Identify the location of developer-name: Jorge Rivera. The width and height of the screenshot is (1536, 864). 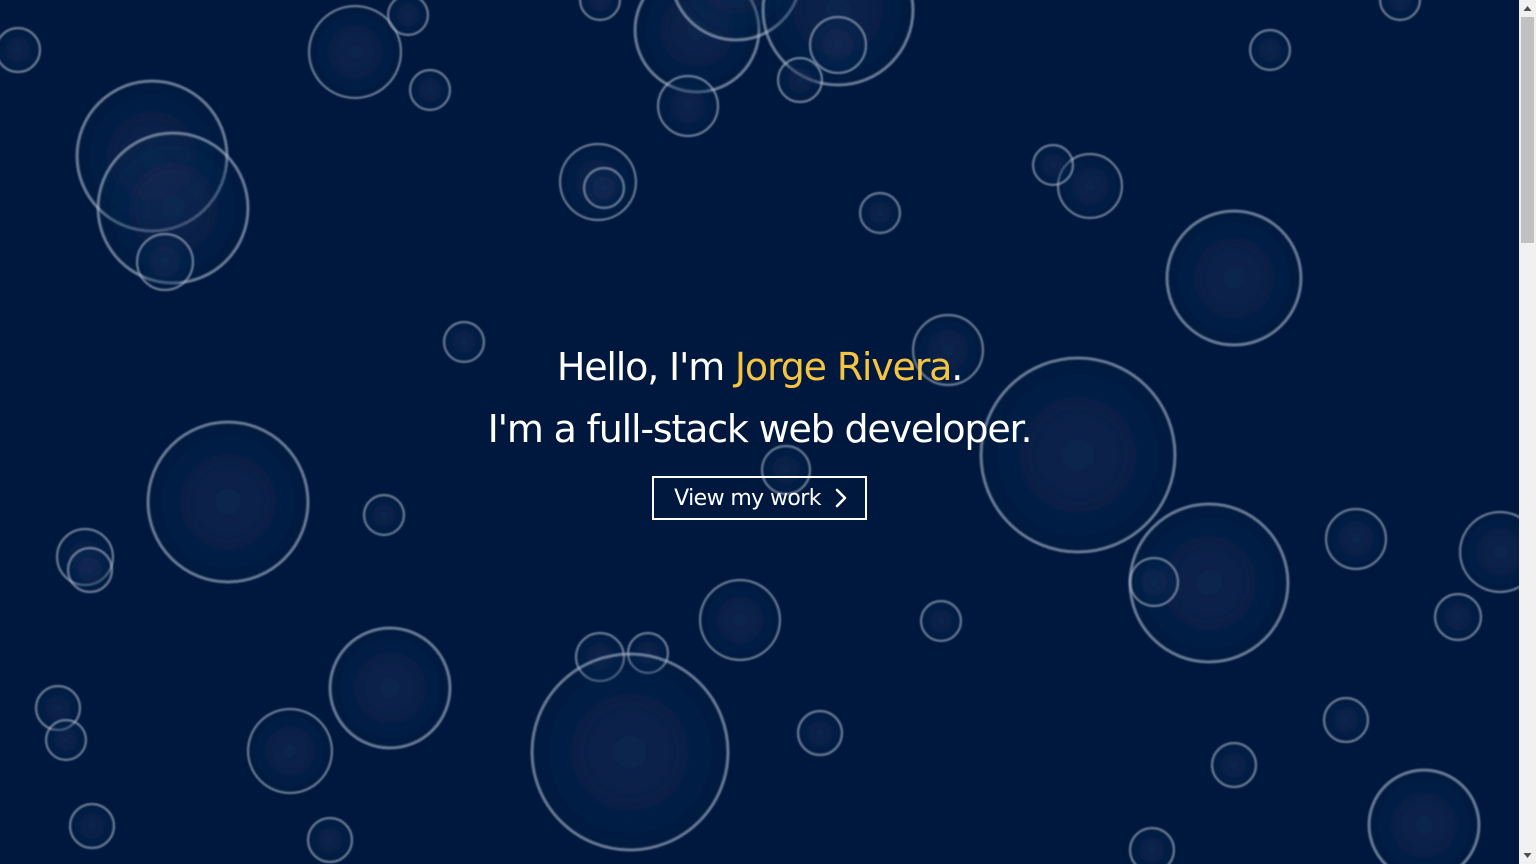
(843, 367).